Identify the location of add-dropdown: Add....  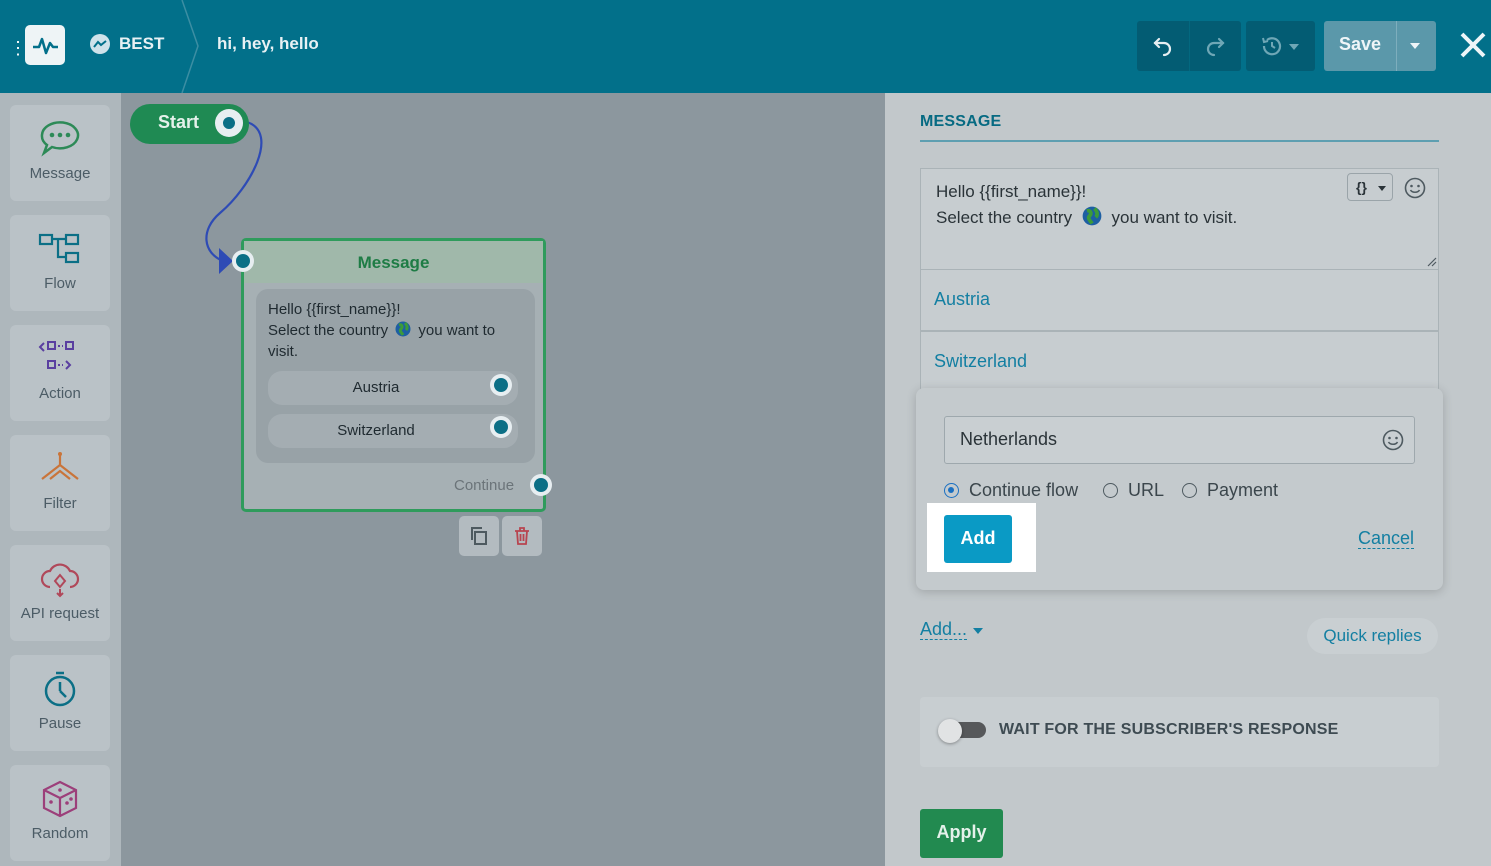
(944, 629).